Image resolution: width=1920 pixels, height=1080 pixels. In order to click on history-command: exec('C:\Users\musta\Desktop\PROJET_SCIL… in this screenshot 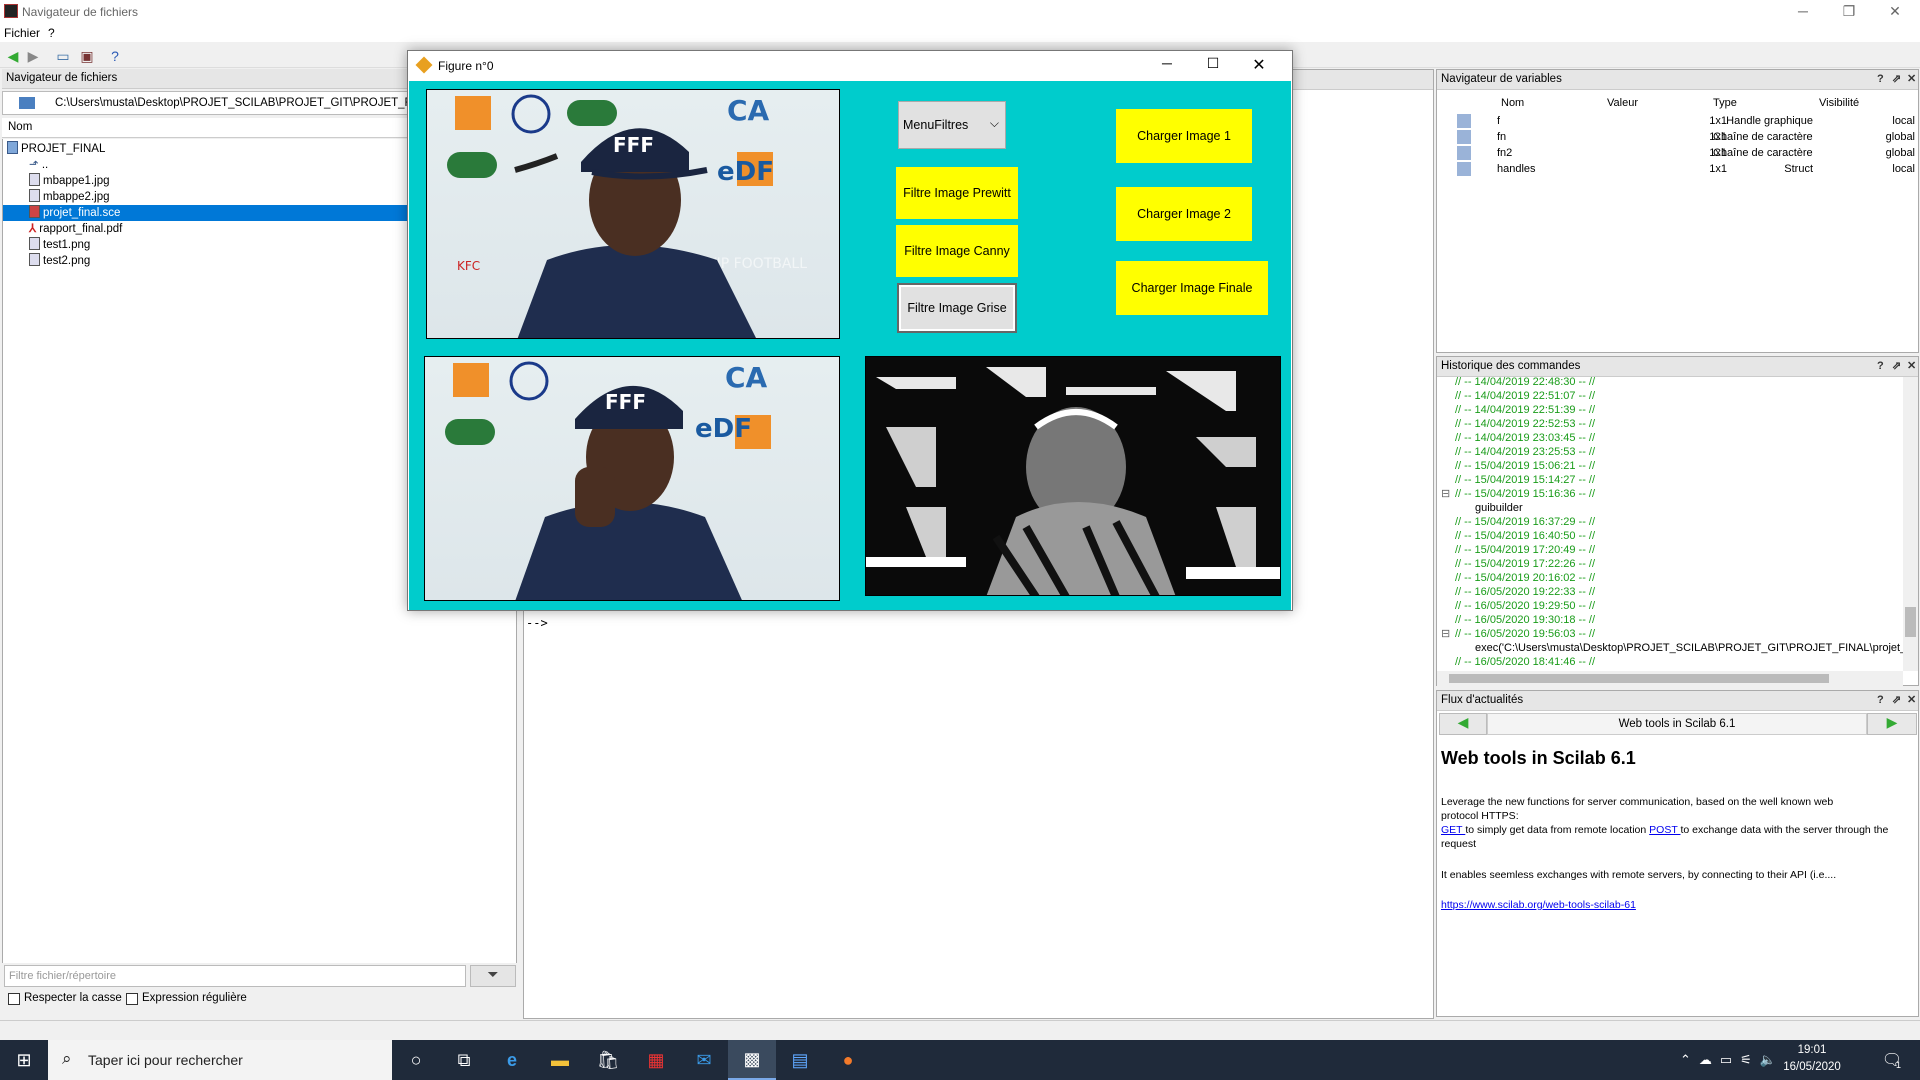, I will do `click(1689, 648)`.